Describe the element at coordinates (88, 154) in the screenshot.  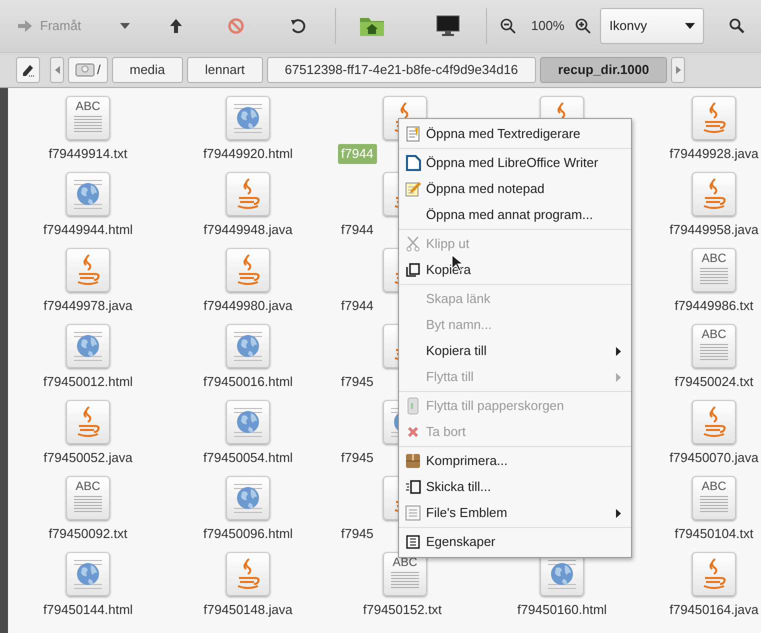
I see `file-name: f79449914.txt` at that location.